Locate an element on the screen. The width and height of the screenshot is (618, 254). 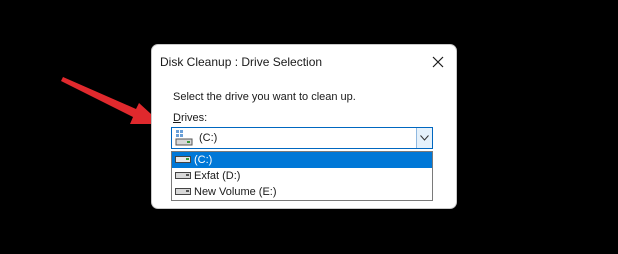
chevron-down-icon is located at coordinates (424, 138).